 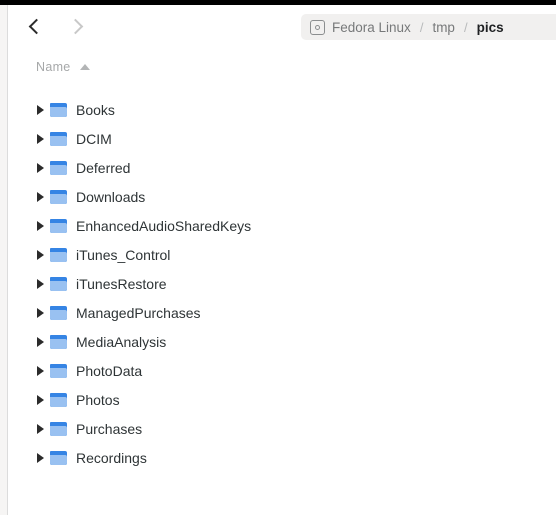 I want to click on file-name-label: Books, so click(x=95, y=109).